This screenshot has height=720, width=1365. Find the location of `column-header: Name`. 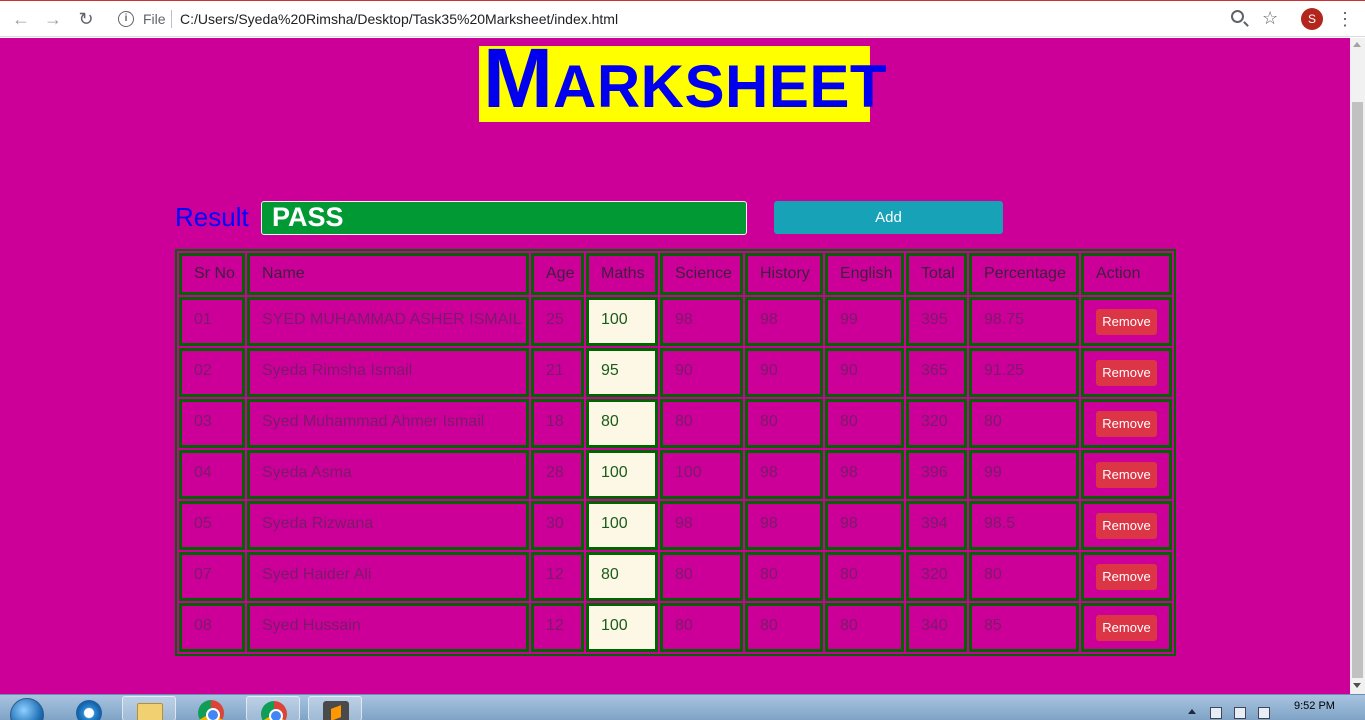

column-header: Name is located at coordinates (388, 274).